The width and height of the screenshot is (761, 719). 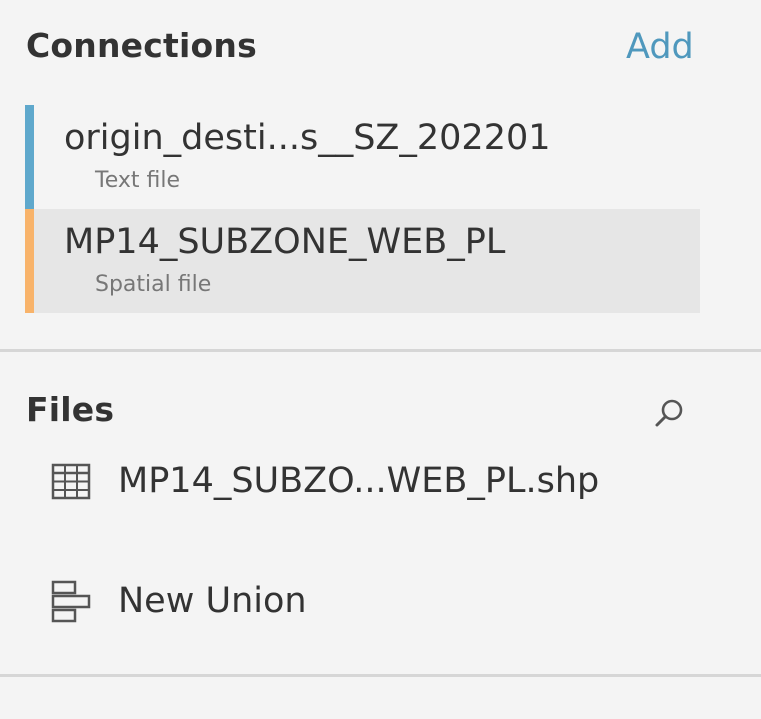 What do you see at coordinates (307, 138) in the screenshot?
I see `connection-name: origin_desti...s__SZ_202201` at bounding box center [307, 138].